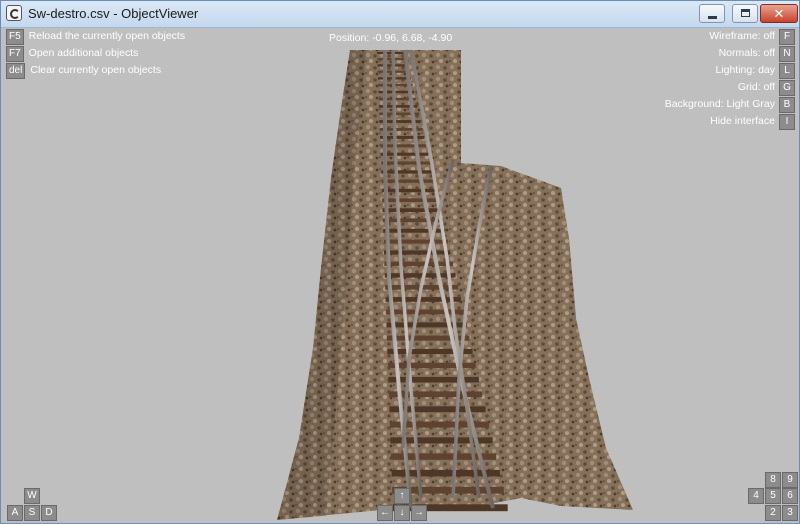  I want to click on hide-interface-toggle: Hide interface I, so click(752, 122).